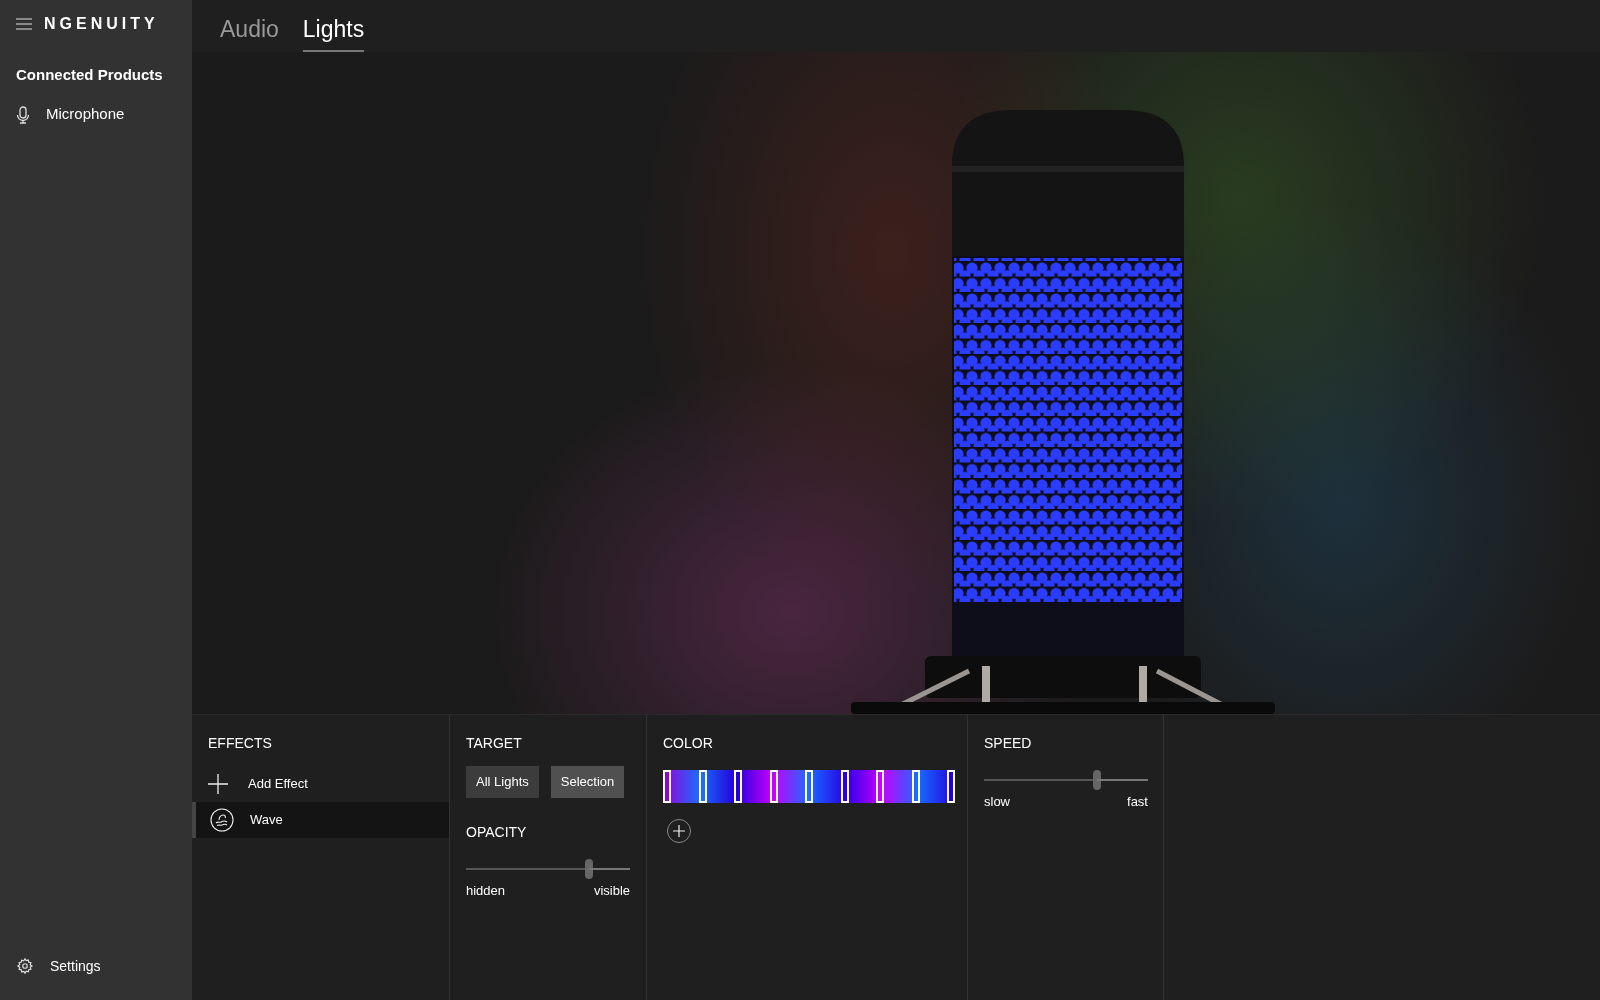 Image resolution: width=1600 pixels, height=1000 pixels. I want to click on settings-icon, so click(25, 966).